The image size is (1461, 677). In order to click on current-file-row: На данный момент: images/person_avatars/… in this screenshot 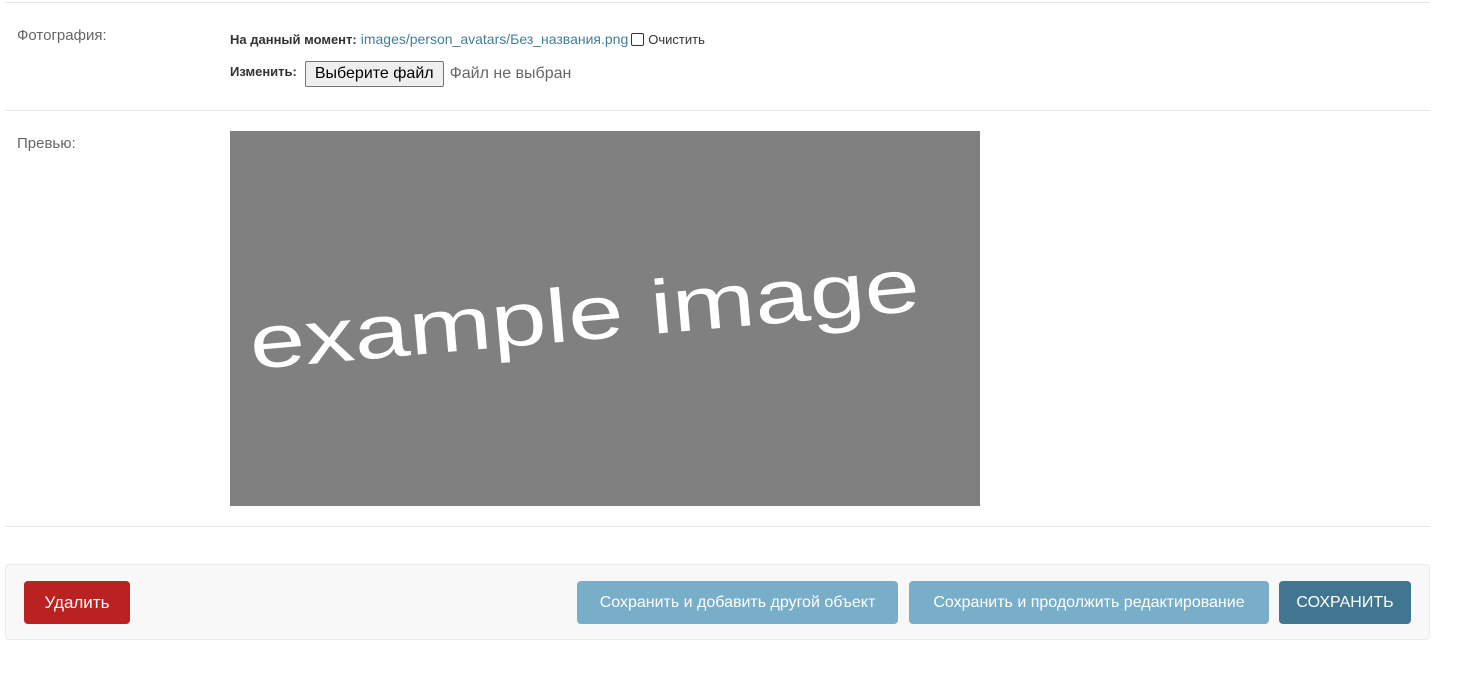, I will do `click(467, 39)`.